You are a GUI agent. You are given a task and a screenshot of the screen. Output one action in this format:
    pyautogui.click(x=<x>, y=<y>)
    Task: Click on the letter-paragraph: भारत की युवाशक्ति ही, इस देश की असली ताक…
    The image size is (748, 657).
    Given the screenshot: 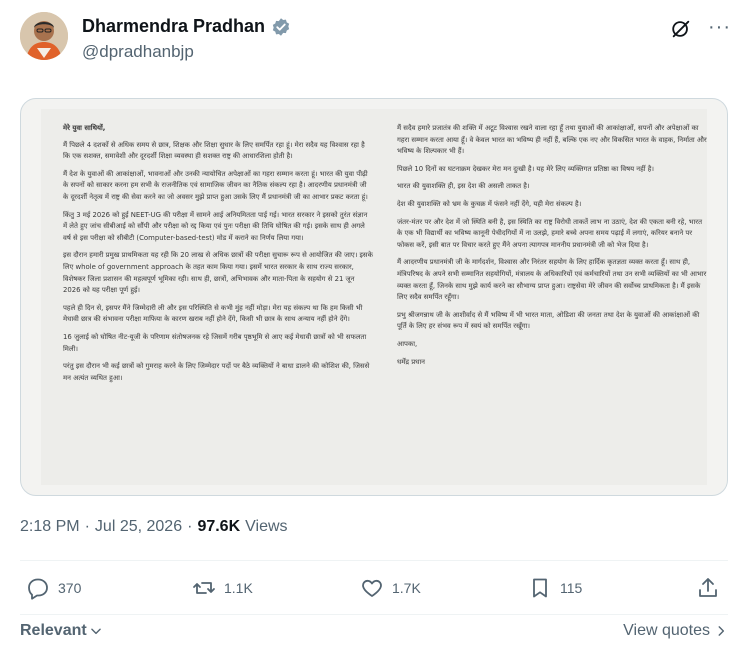 What is the action you would take?
    pyautogui.click(x=463, y=186)
    